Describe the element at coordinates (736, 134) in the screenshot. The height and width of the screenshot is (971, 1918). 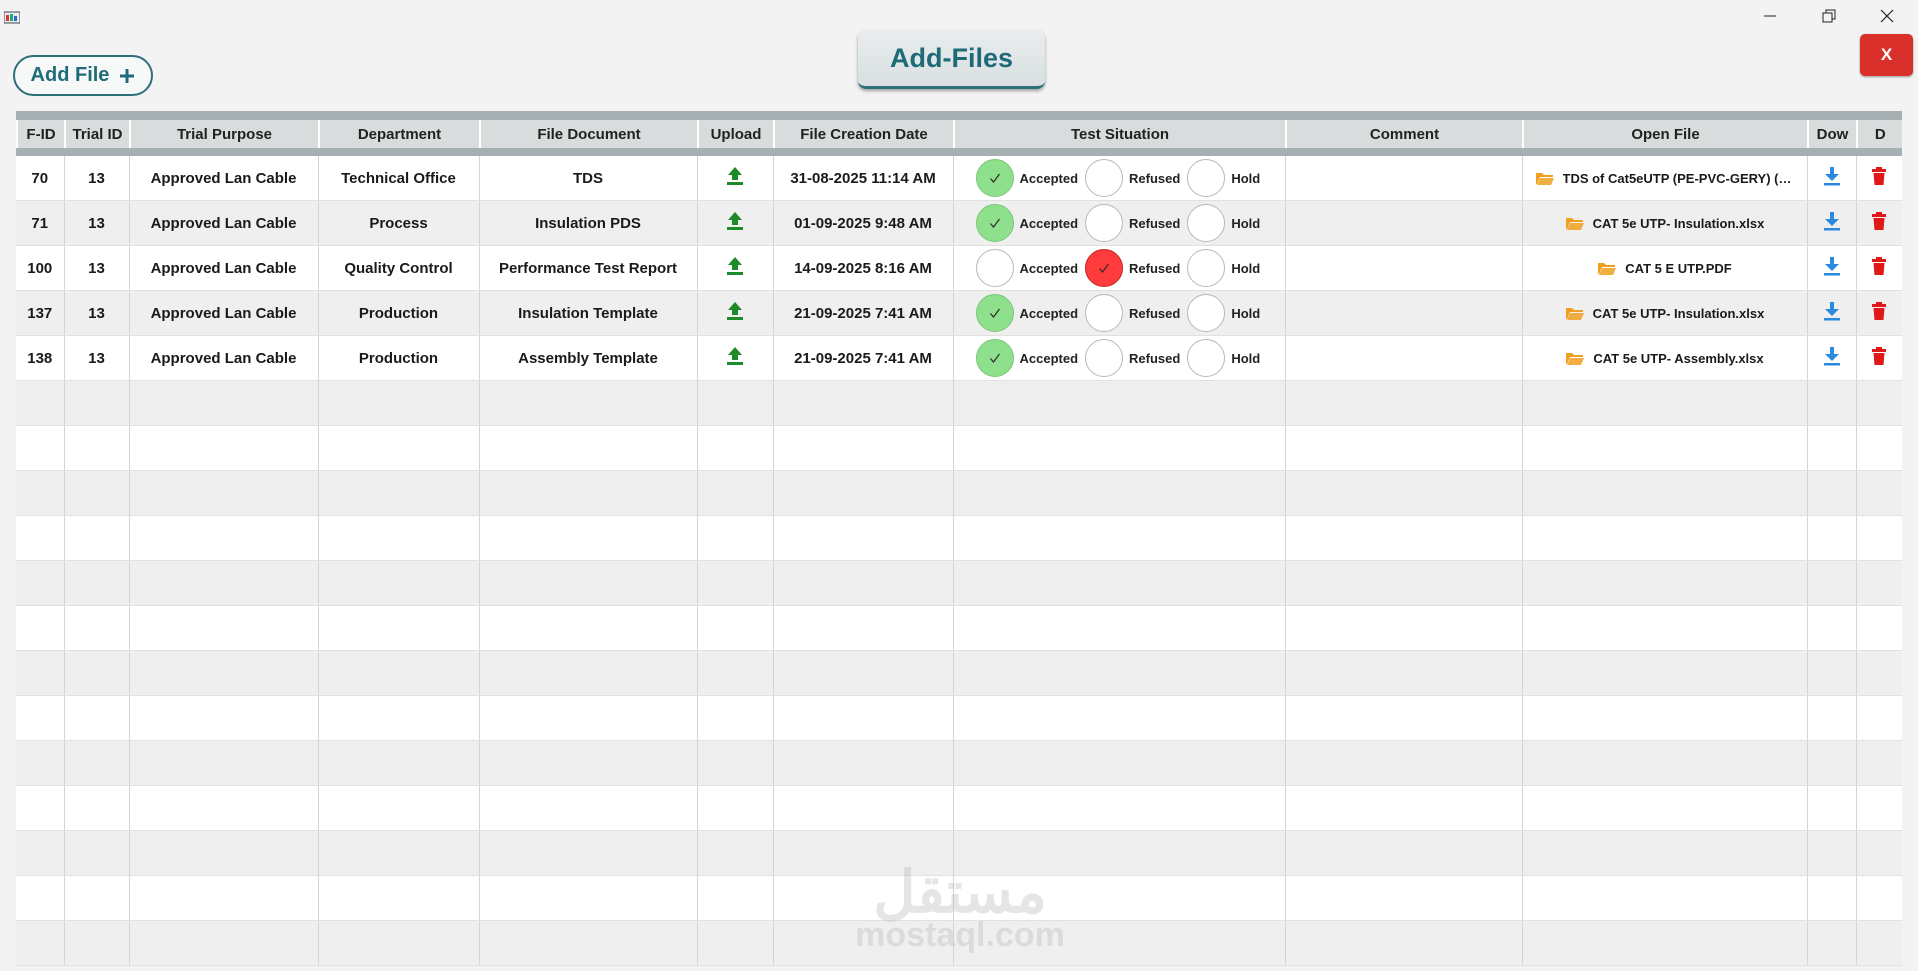
I see `column-header: Upload` at that location.